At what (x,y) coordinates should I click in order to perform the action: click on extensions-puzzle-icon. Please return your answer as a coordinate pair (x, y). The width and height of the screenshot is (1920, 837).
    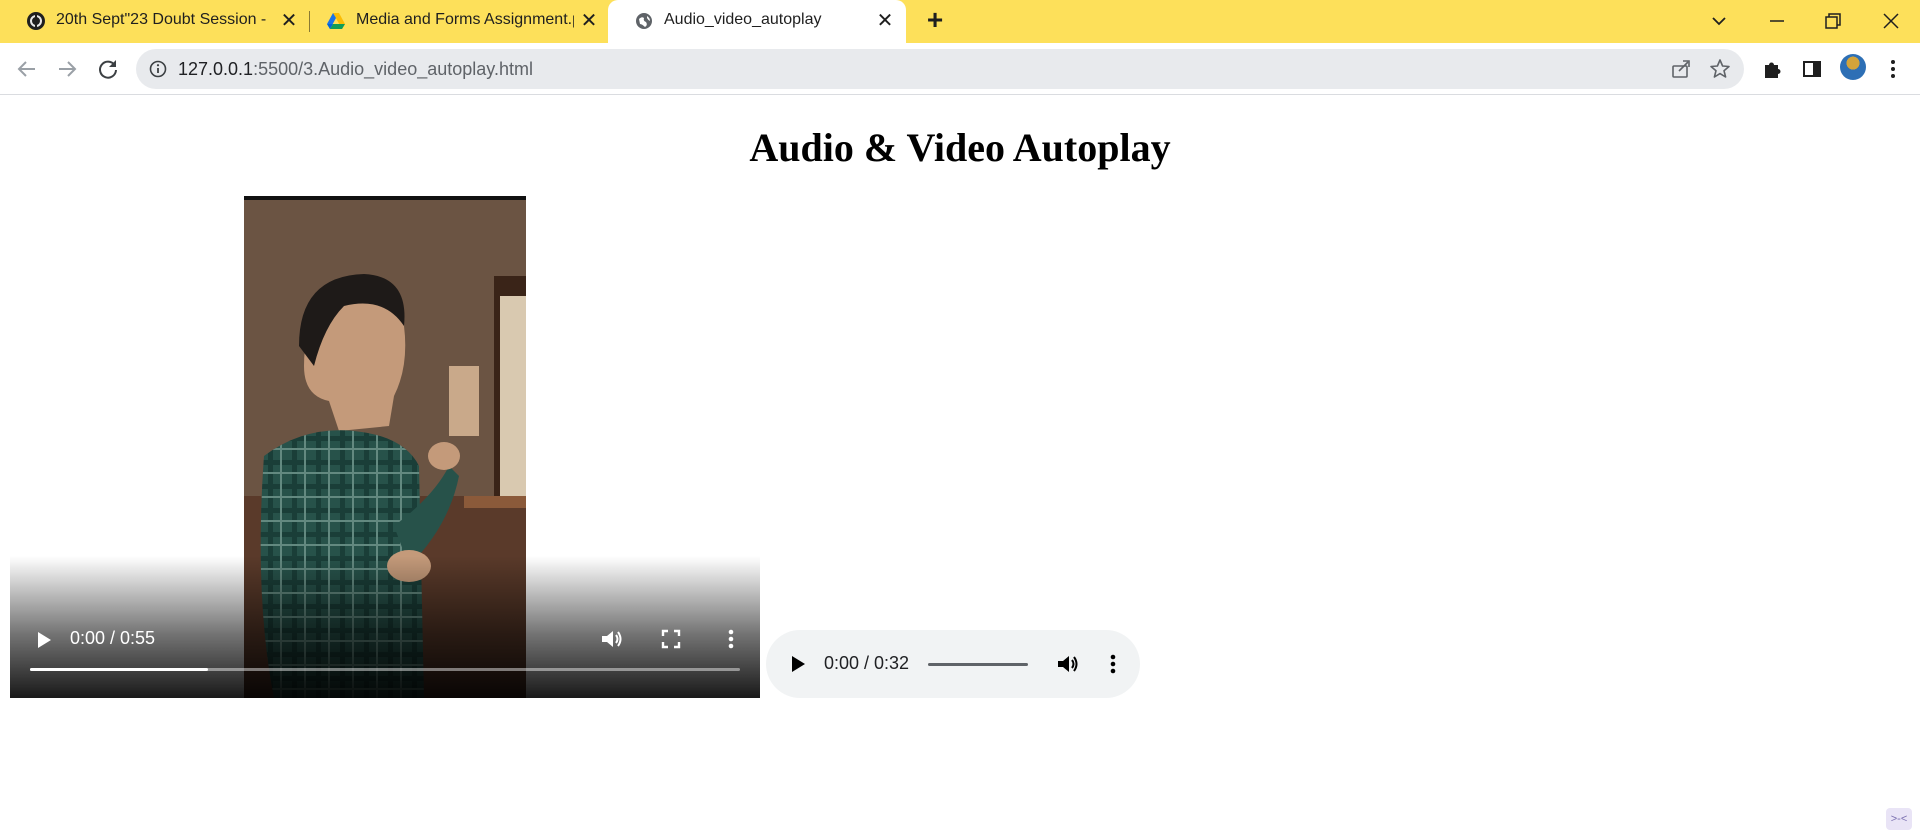
    Looking at the image, I should click on (1772, 69).